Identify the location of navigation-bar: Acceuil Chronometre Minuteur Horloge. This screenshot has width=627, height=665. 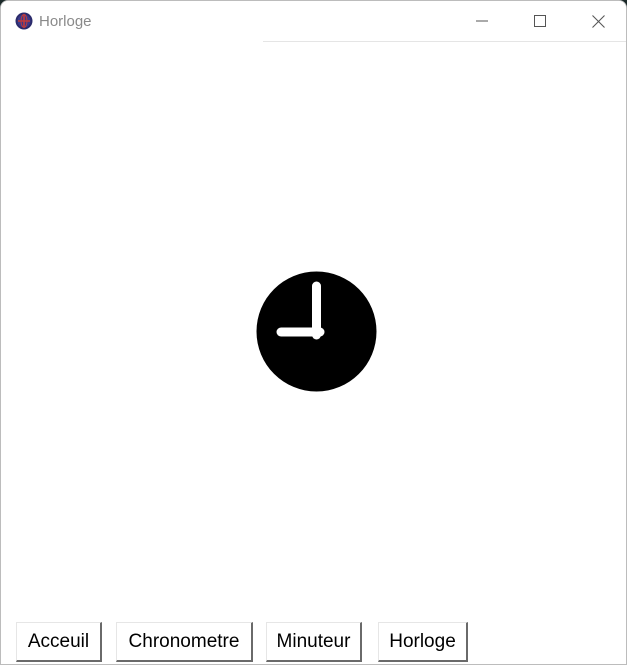
(313, 643).